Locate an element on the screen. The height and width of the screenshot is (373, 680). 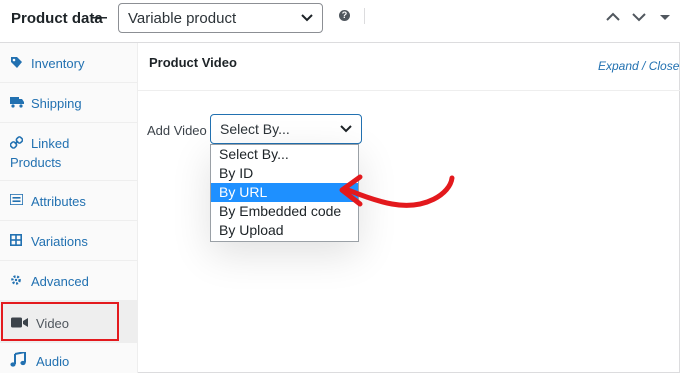
toggle-arrow-icon is located at coordinates (665, 17).